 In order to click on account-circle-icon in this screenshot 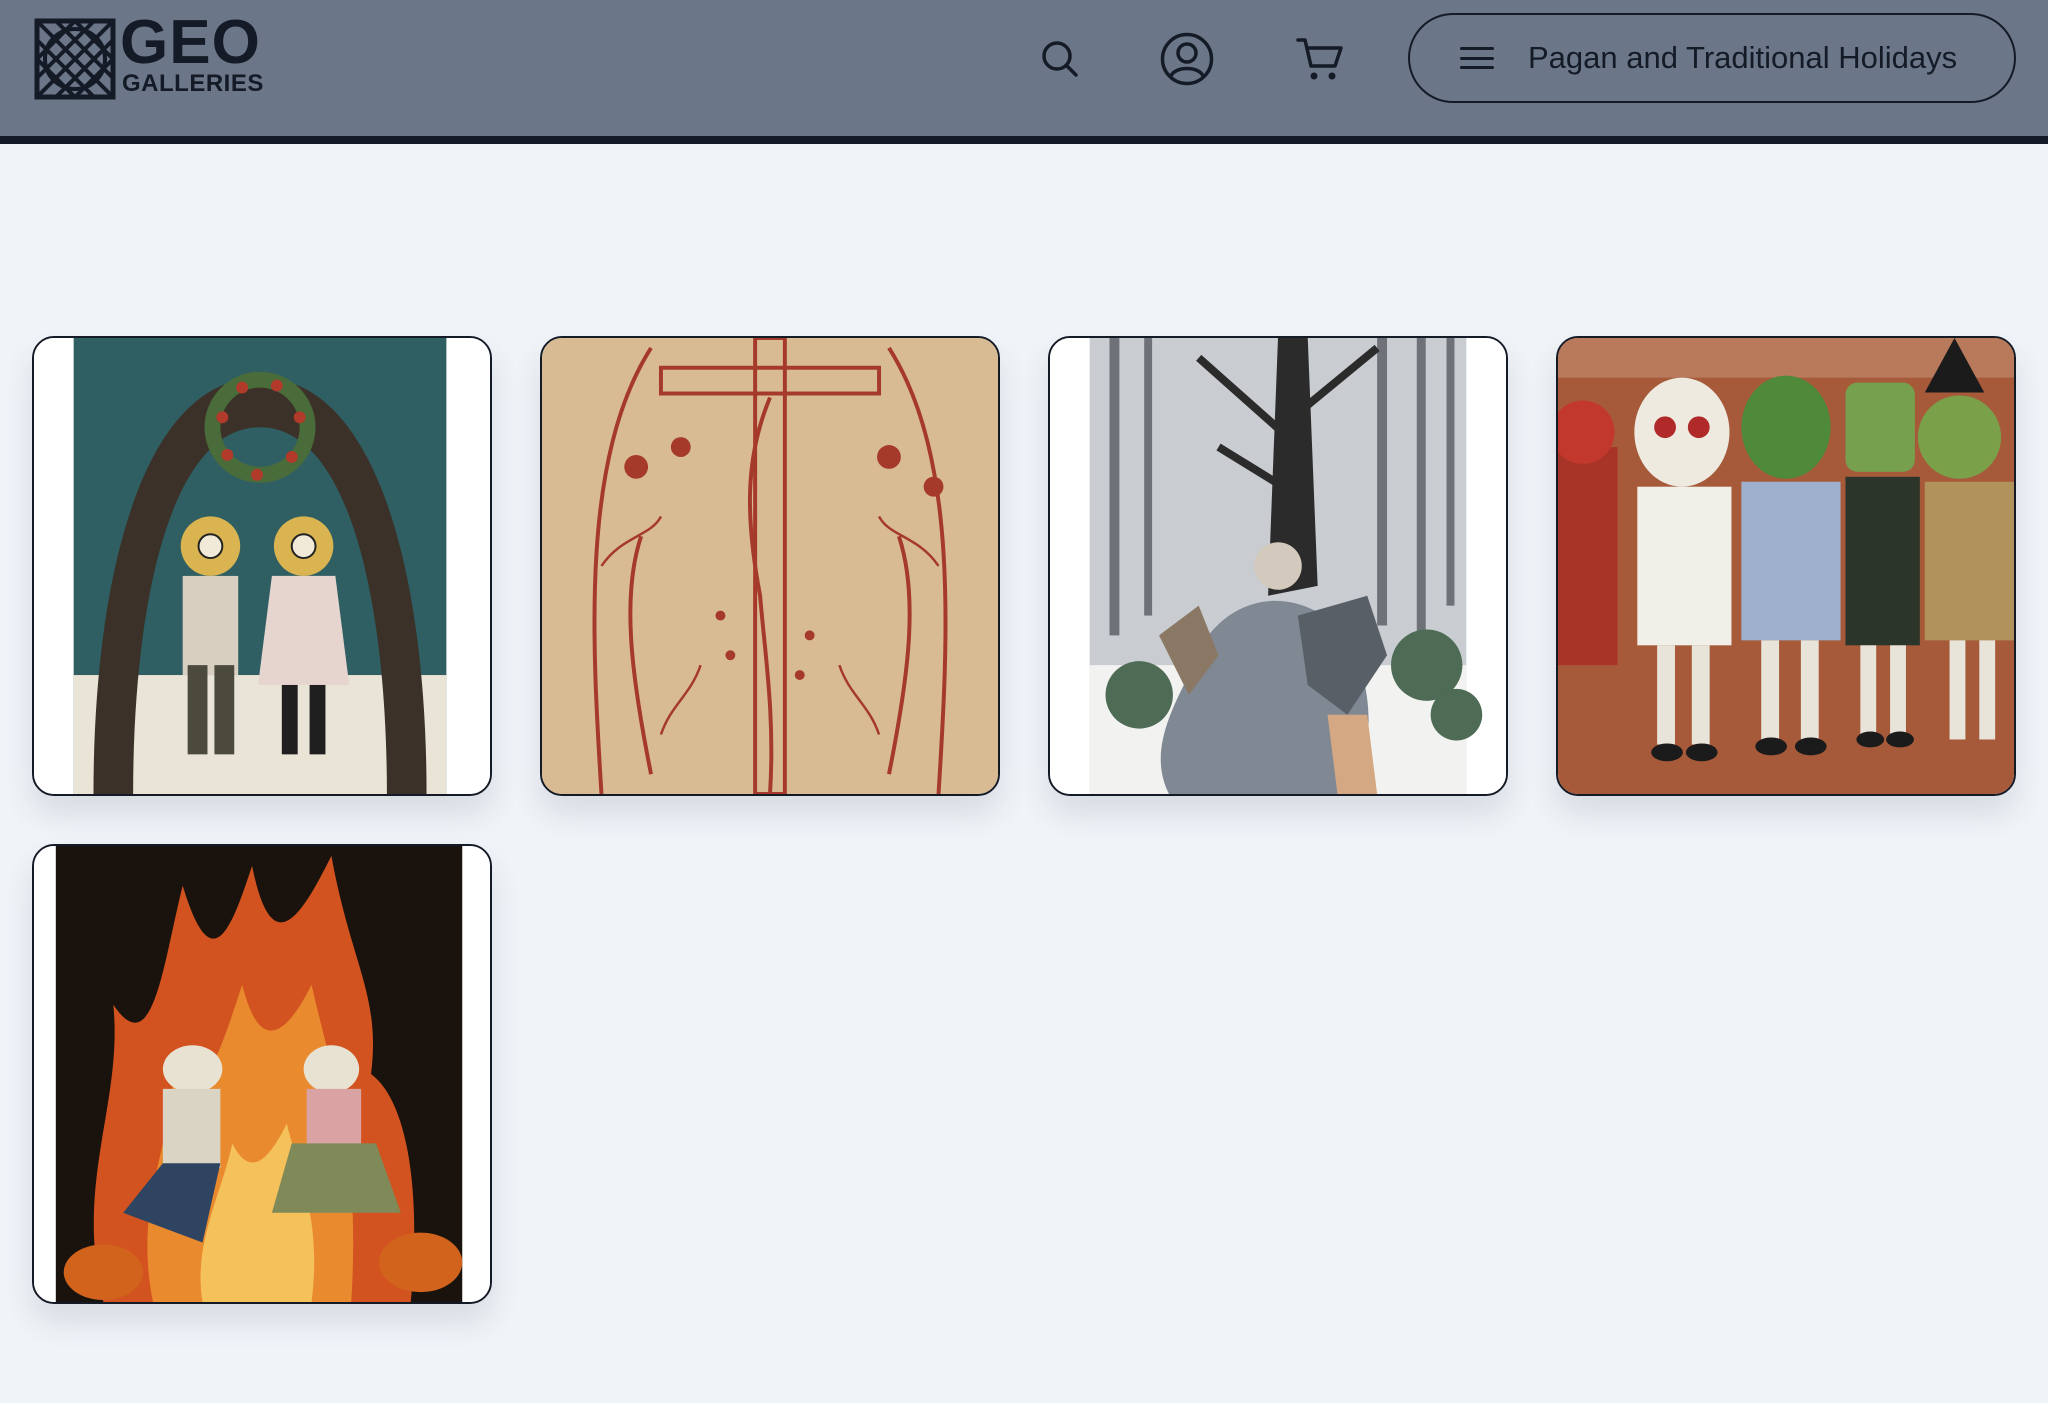, I will do `click(1187, 59)`.